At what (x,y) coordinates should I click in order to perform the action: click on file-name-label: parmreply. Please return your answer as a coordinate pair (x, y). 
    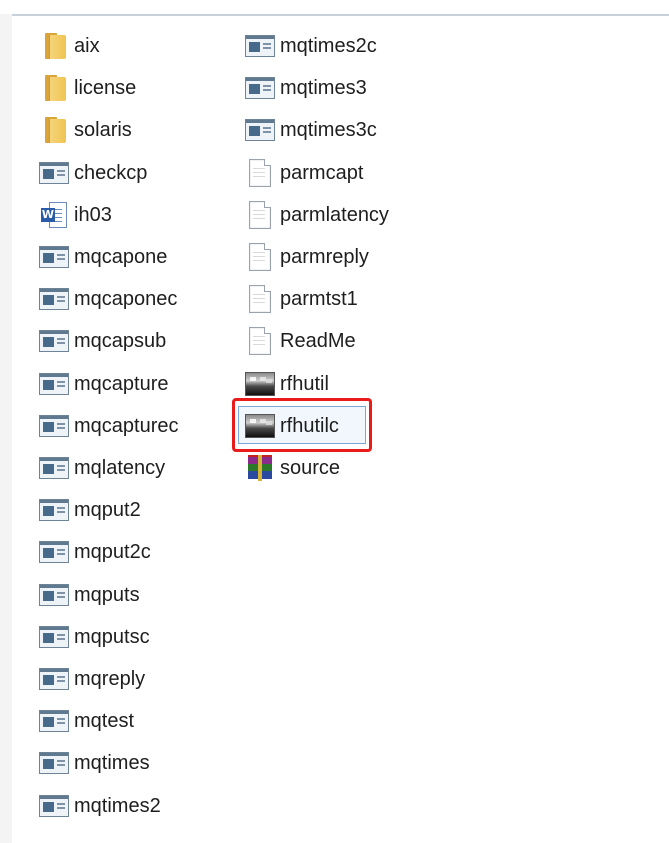
    Looking at the image, I should click on (324, 257).